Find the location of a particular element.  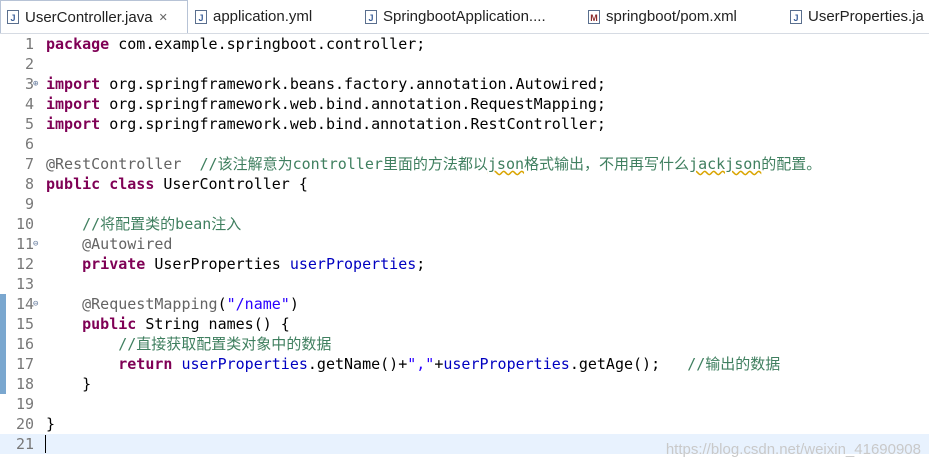

line-number: 17 is located at coordinates (24, 364).